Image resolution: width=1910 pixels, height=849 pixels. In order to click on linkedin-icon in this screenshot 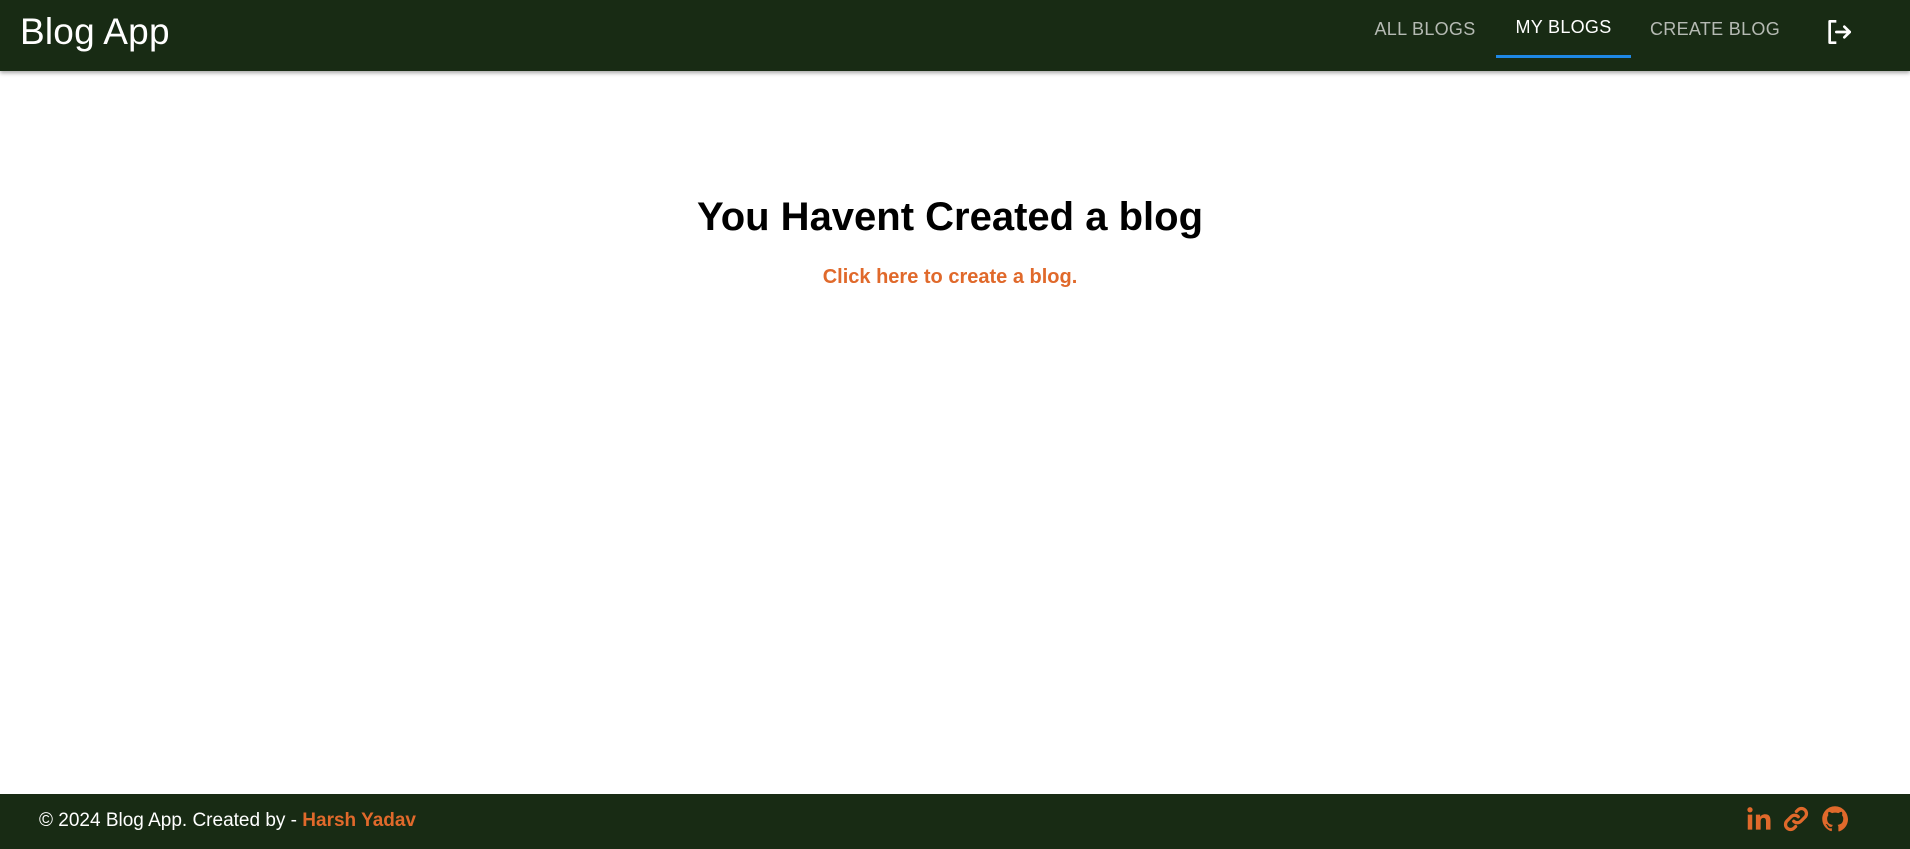, I will do `click(1759, 818)`.